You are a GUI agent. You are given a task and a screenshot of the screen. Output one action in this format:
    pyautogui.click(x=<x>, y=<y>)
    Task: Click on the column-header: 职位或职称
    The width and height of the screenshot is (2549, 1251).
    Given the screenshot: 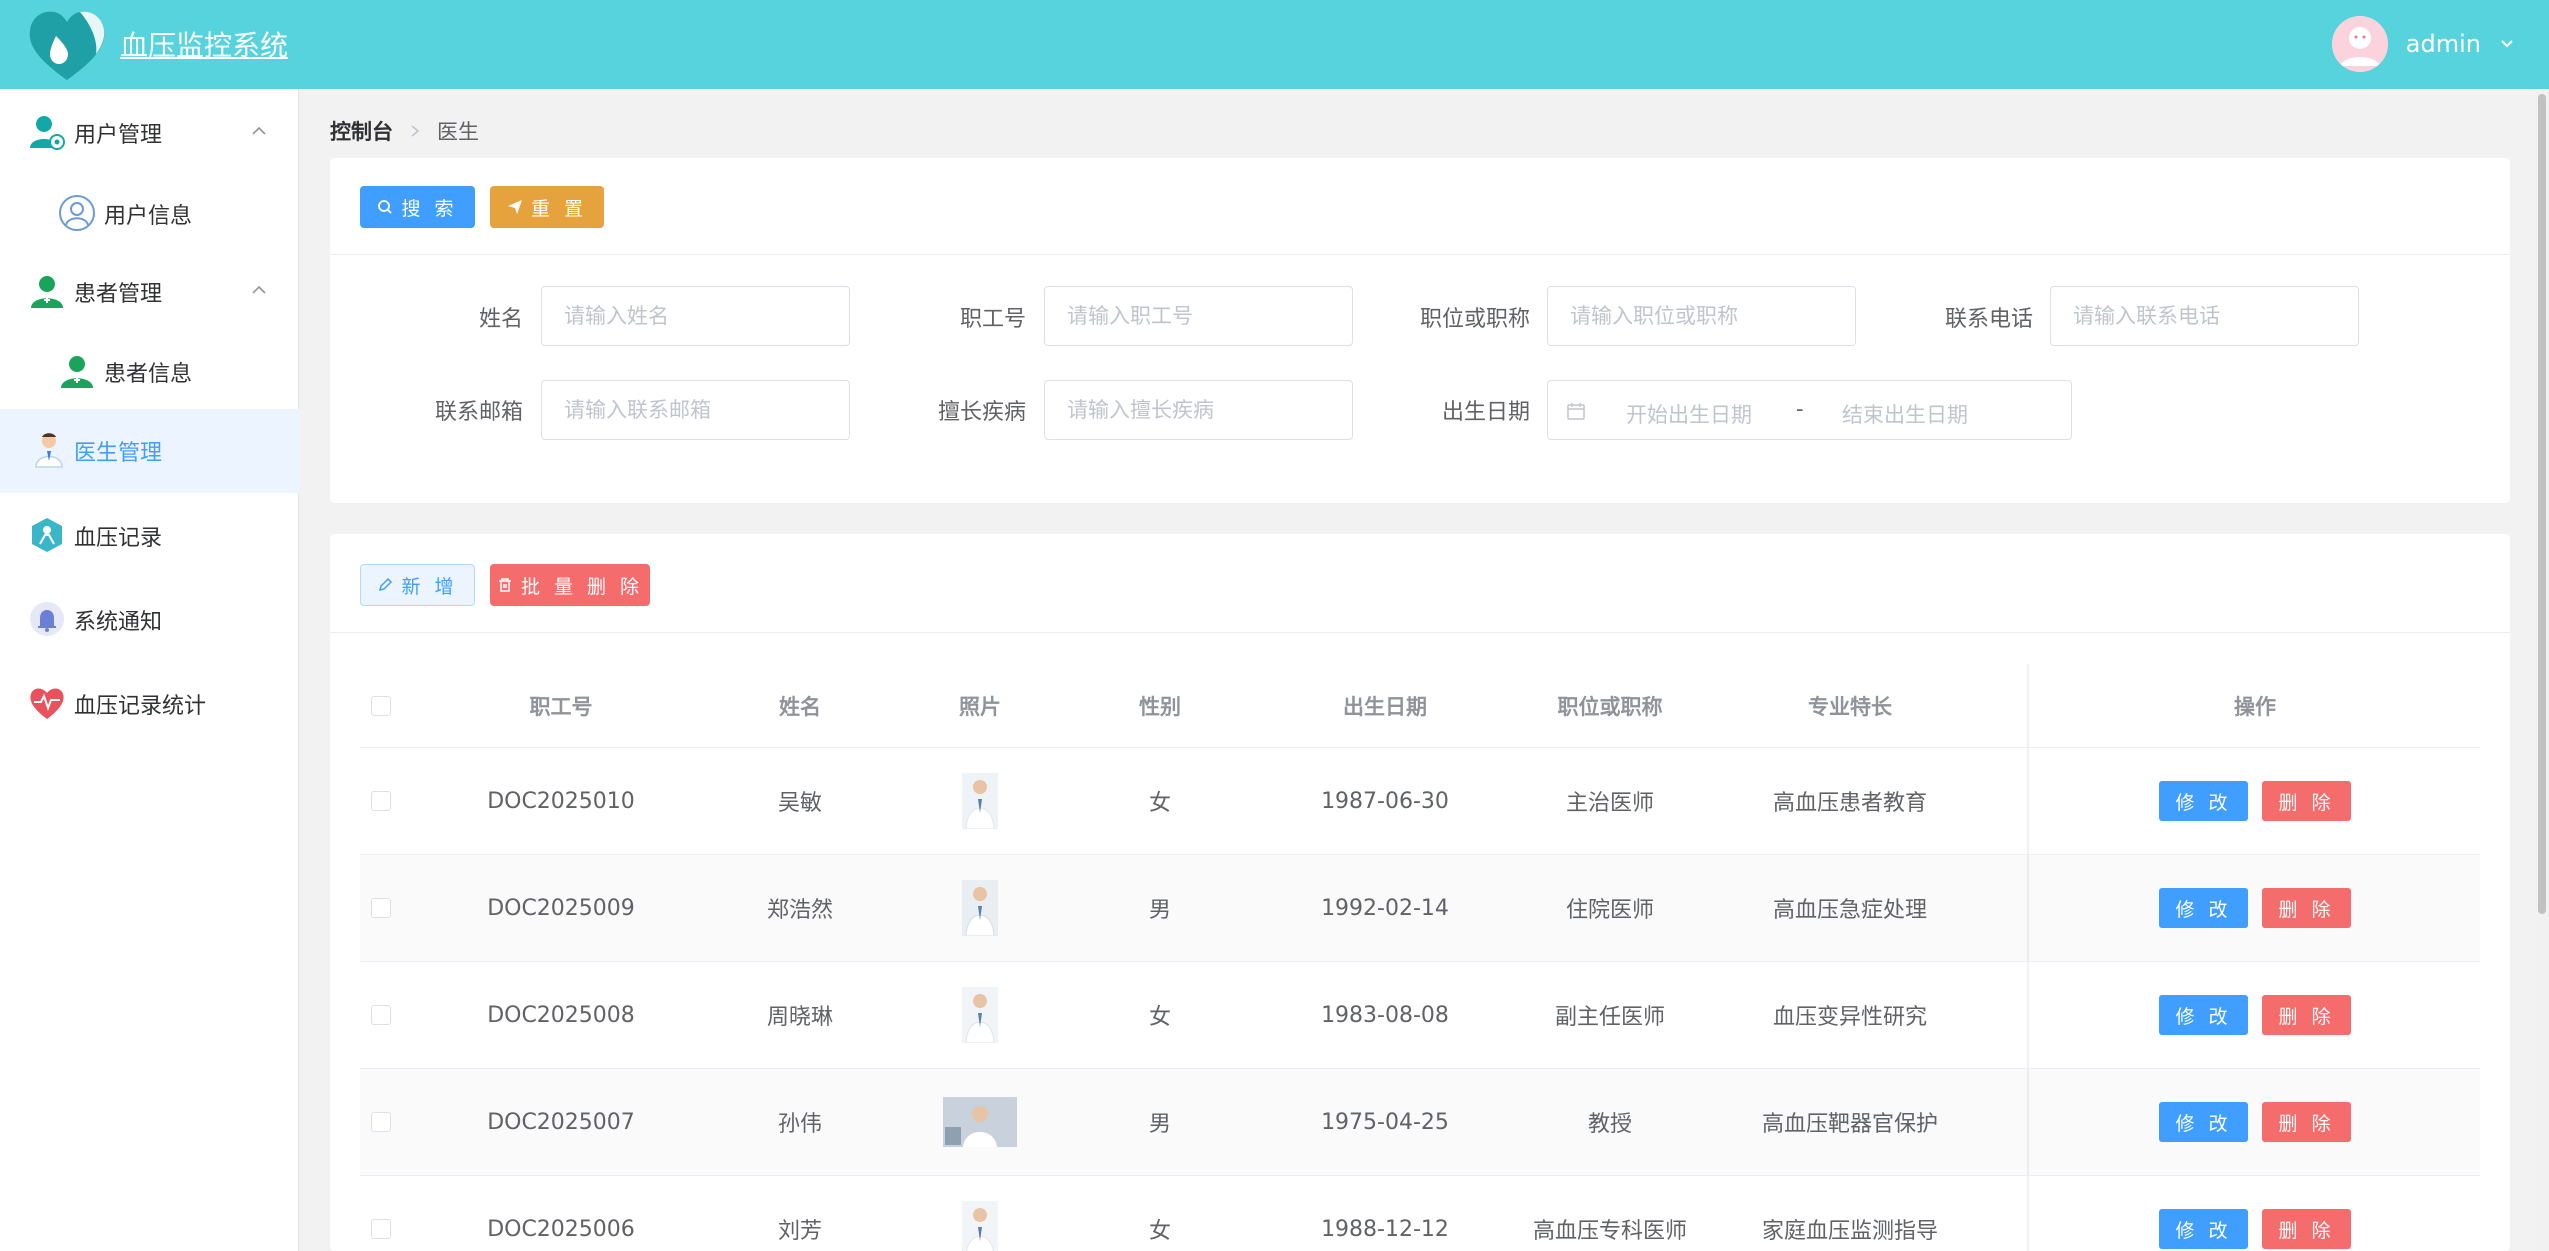 What is the action you would take?
    pyautogui.click(x=1610, y=705)
    